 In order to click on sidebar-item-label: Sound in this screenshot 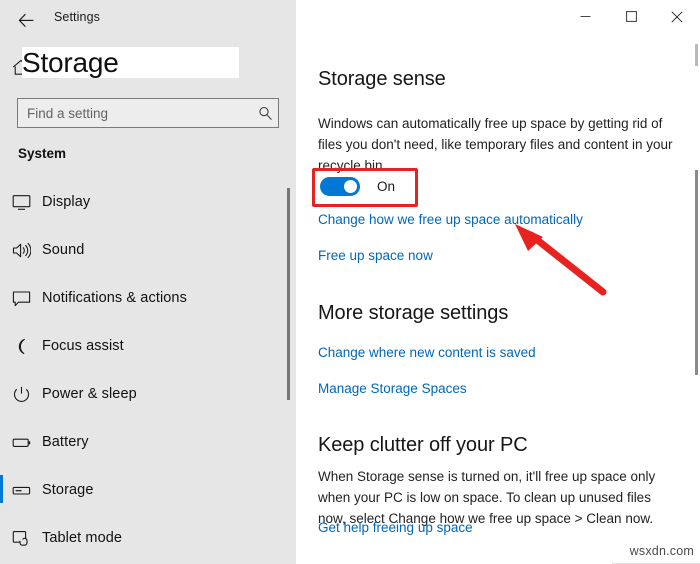, I will do `click(63, 250)`.